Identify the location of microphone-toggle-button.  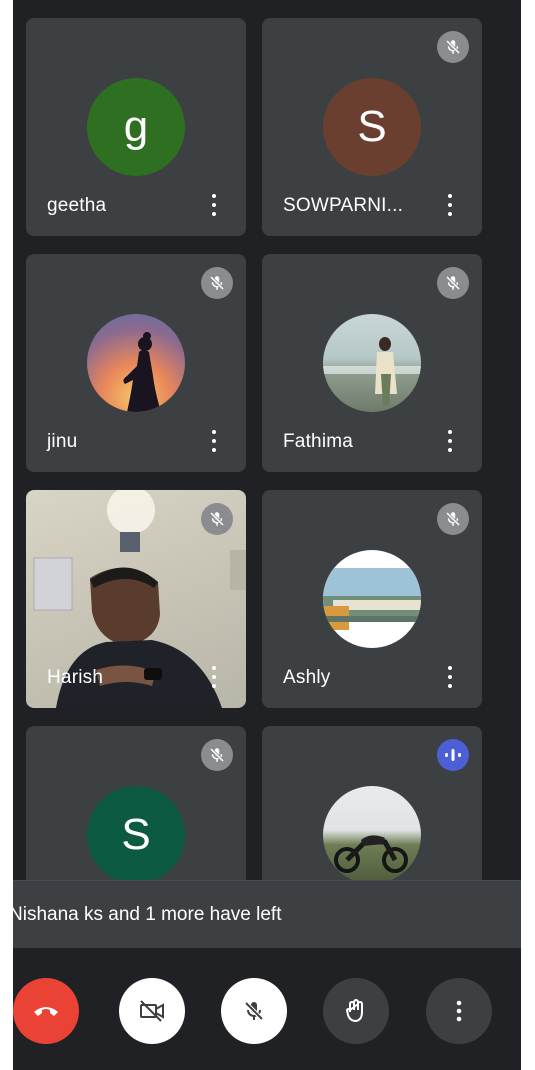
(254, 1011).